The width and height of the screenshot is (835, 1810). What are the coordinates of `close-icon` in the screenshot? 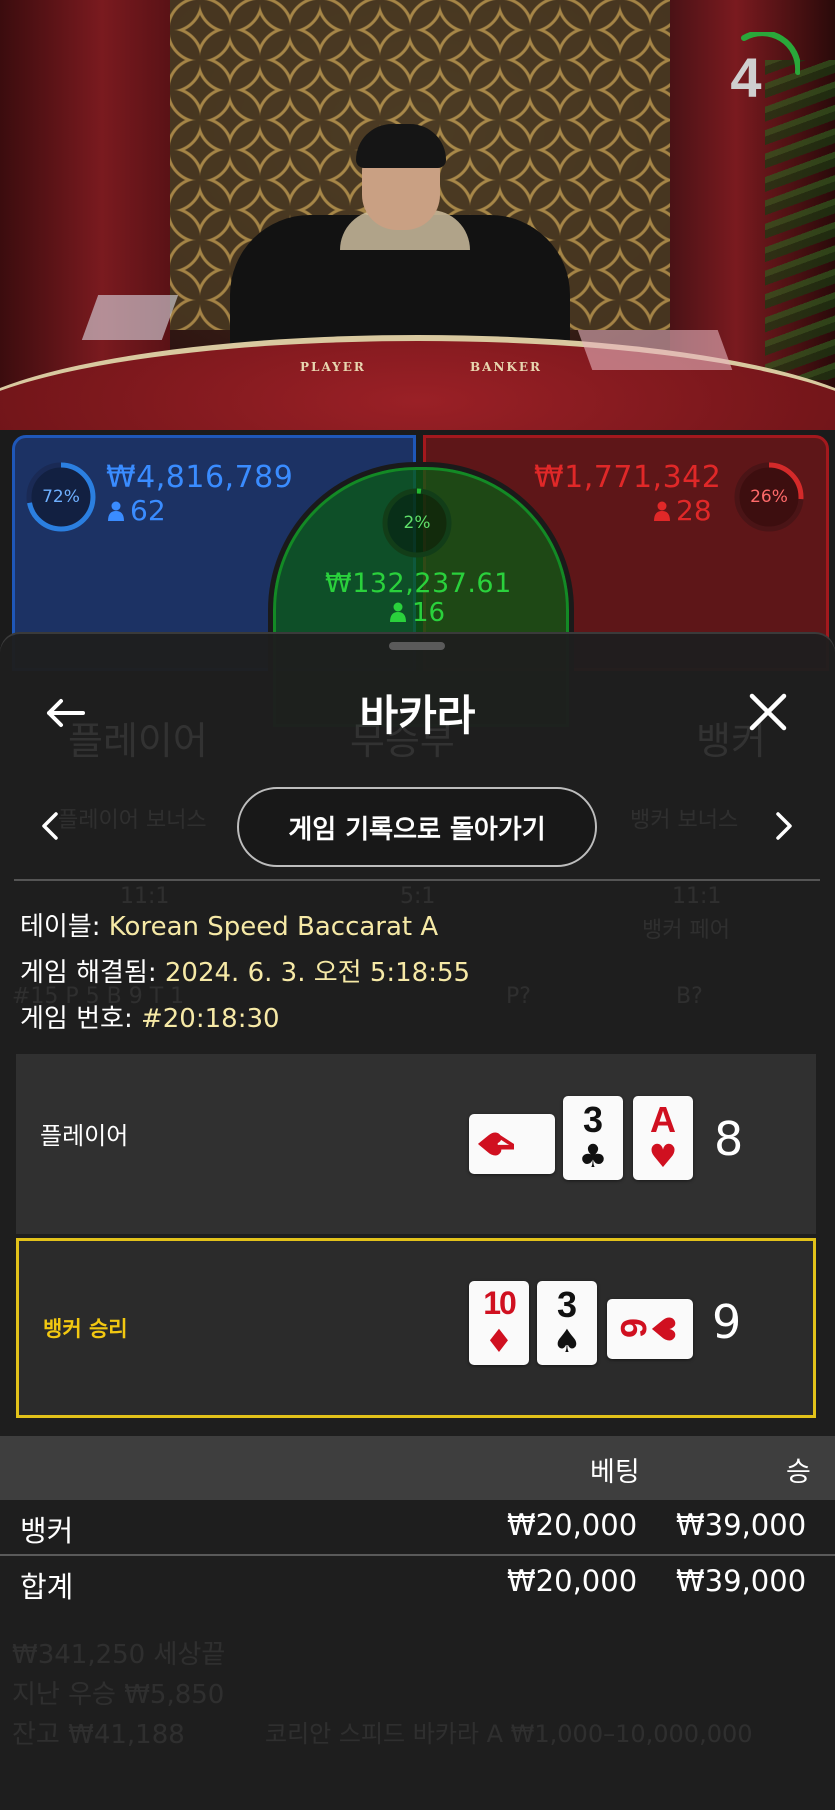 It's located at (768, 712).